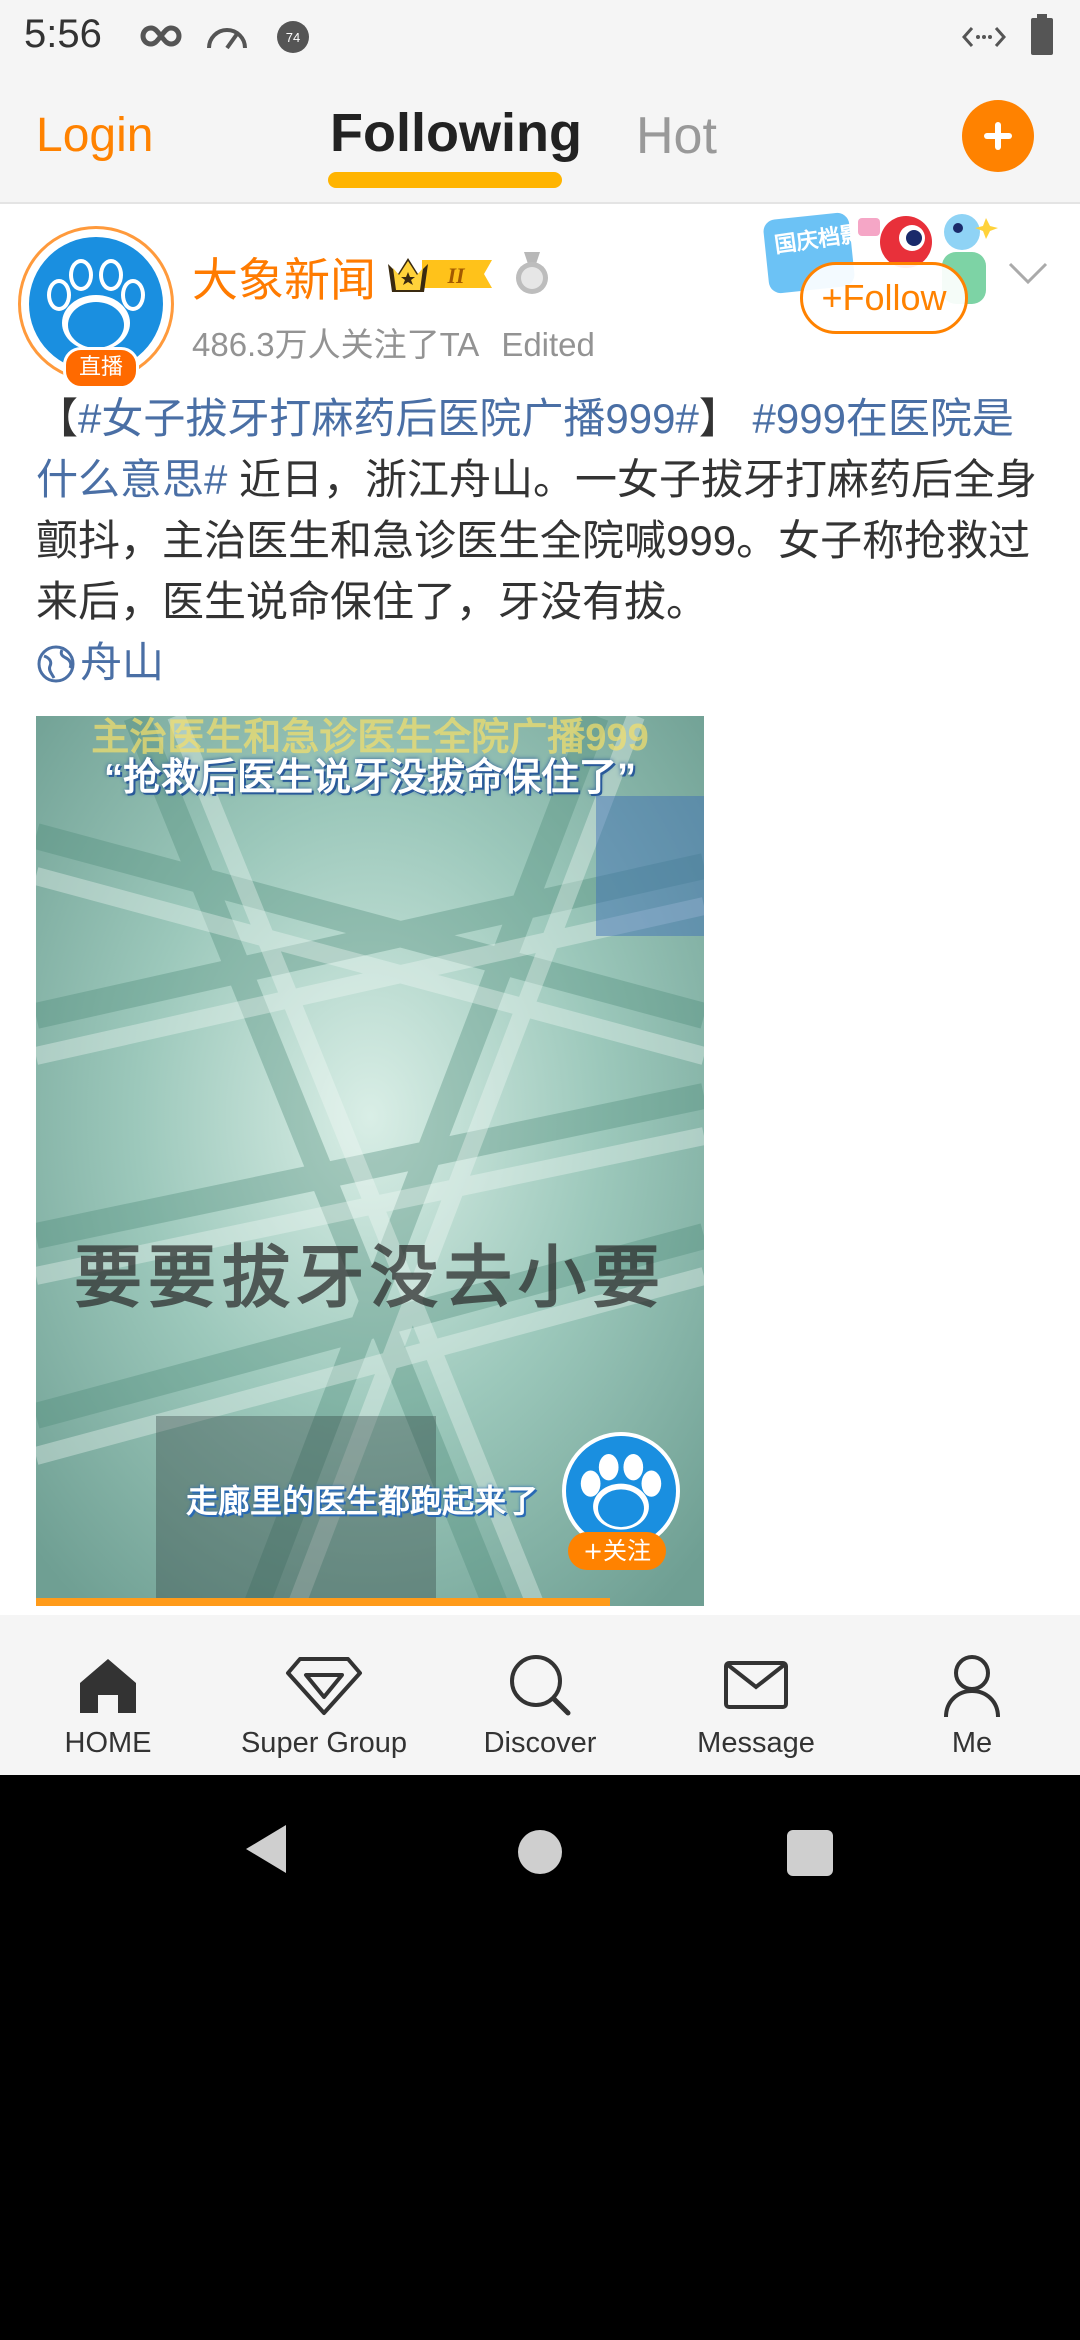 The width and height of the screenshot is (1080, 2340). What do you see at coordinates (108, 1686) in the screenshot?
I see `home-icon` at bounding box center [108, 1686].